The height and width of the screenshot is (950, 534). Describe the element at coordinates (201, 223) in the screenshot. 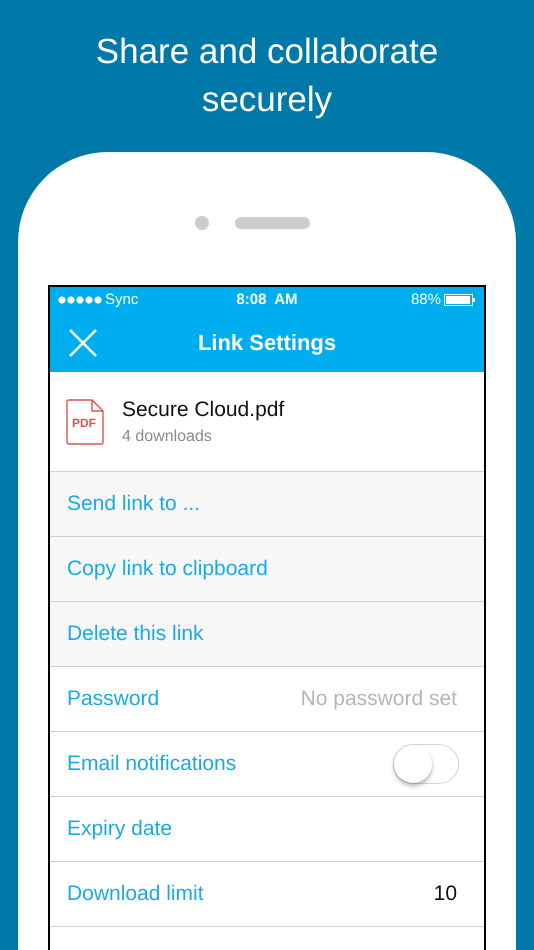

I see `camera-icon` at that location.